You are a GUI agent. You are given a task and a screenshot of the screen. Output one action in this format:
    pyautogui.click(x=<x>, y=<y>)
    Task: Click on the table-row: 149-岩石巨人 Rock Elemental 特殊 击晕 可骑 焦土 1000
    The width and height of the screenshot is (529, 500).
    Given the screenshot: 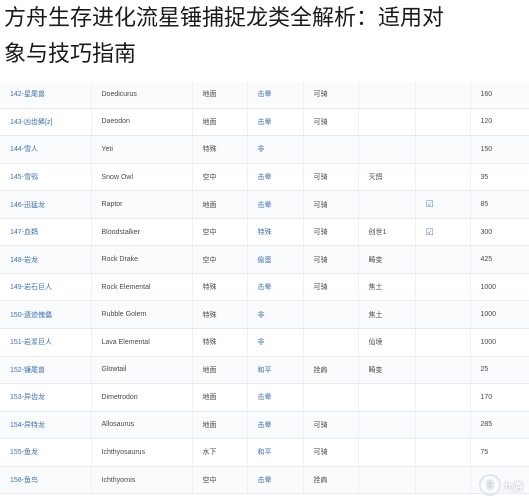 What is the action you would take?
    pyautogui.click(x=264, y=287)
    